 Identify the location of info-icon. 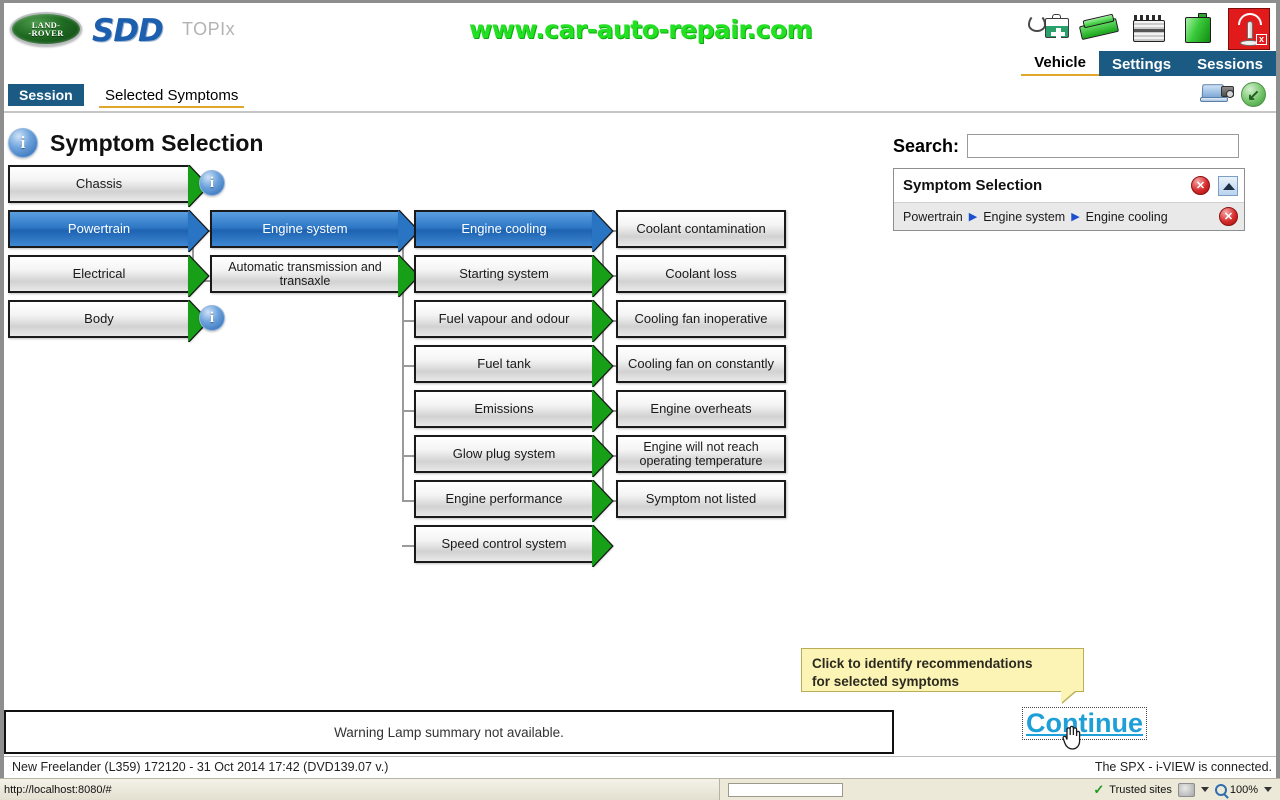
(23, 143).